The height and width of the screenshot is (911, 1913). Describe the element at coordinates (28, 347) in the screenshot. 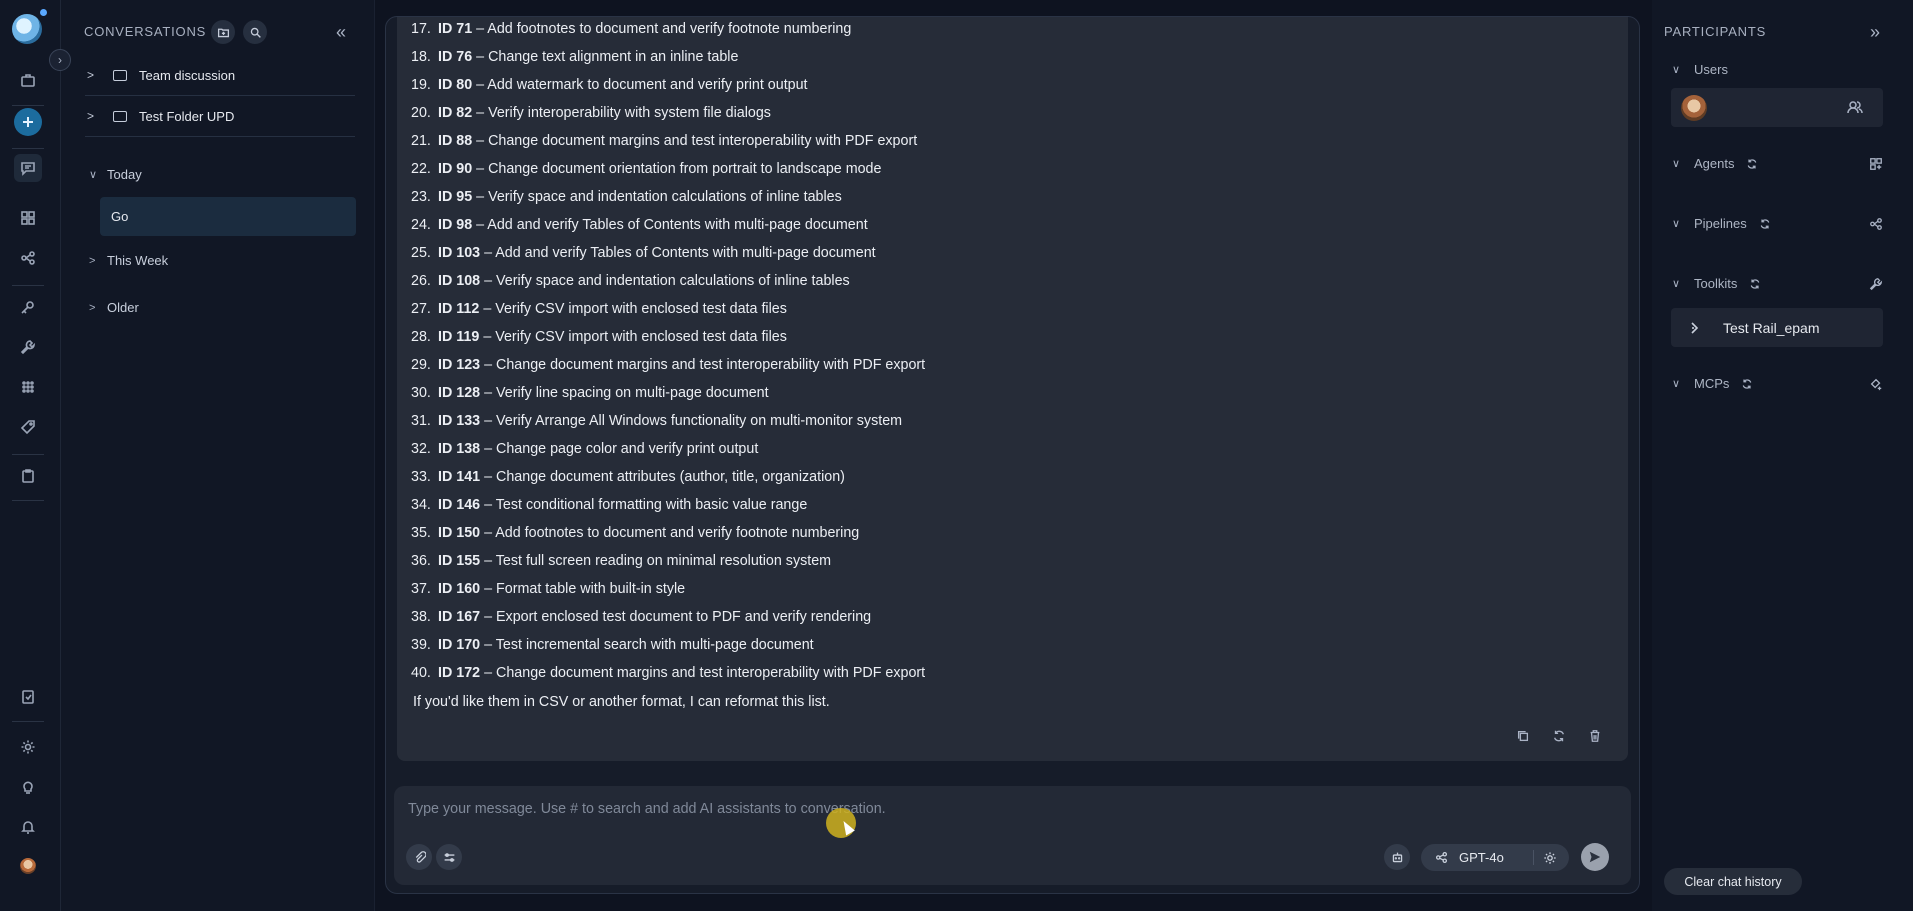

I see `wrench-icon` at that location.